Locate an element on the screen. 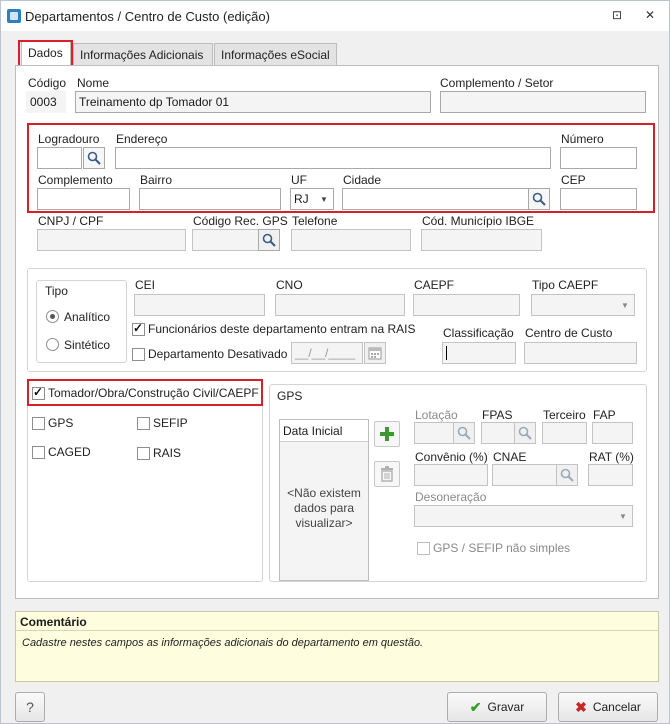  sefip-checkbox is located at coordinates (143, 423).